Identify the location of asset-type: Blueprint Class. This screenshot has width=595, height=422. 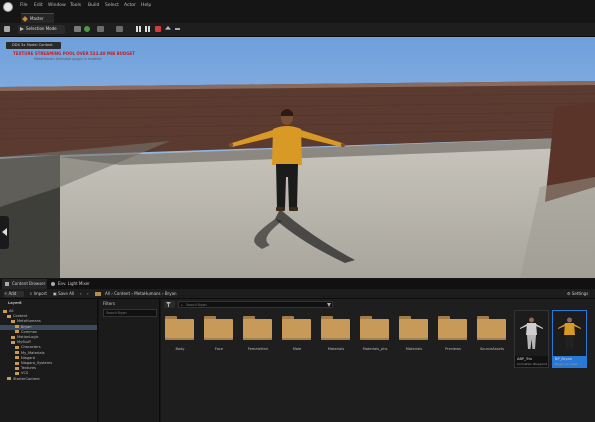
(566, 364).